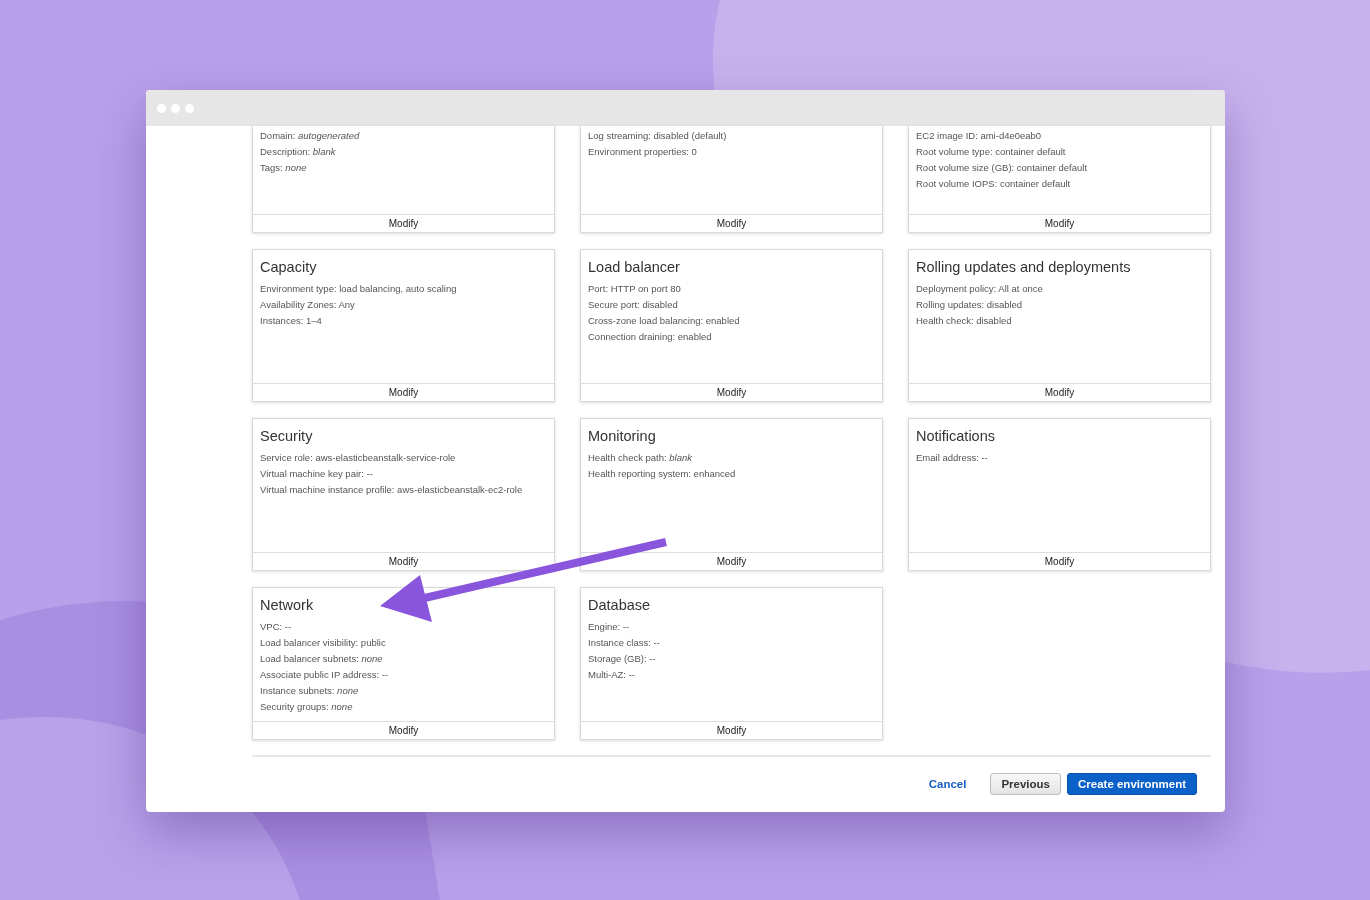 Image resolution: width=1370 pixels, height=900 pixels. Describe the element at coordinates (619, 605) in the screenshot. I see `card-title: Database` at that location.